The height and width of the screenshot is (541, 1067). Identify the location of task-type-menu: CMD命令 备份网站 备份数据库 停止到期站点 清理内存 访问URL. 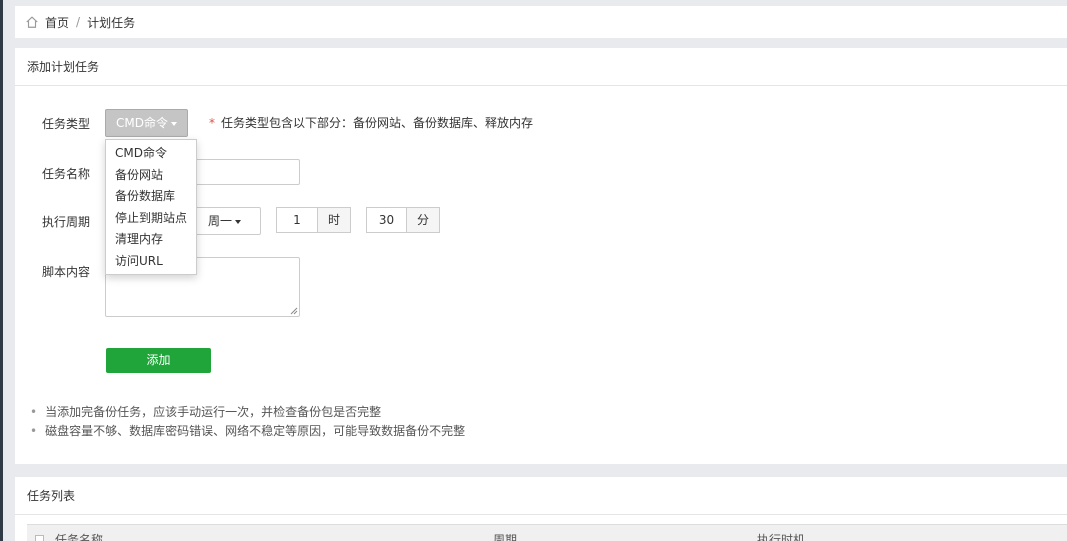
(151, 207).